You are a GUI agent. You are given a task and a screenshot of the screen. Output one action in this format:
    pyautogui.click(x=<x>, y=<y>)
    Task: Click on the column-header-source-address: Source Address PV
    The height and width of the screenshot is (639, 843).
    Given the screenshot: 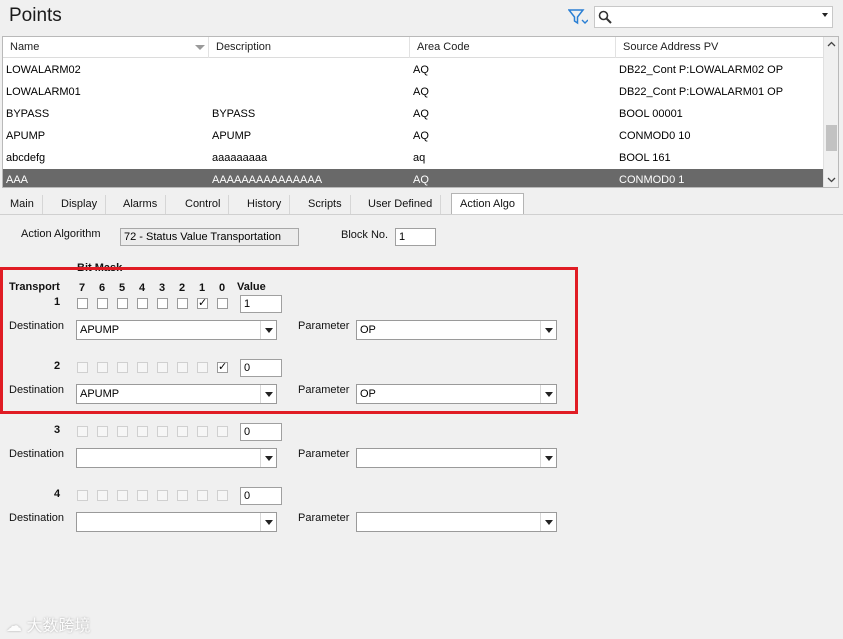 What is the action you would take?
    pyautogui.click(x=719, y=47)
    